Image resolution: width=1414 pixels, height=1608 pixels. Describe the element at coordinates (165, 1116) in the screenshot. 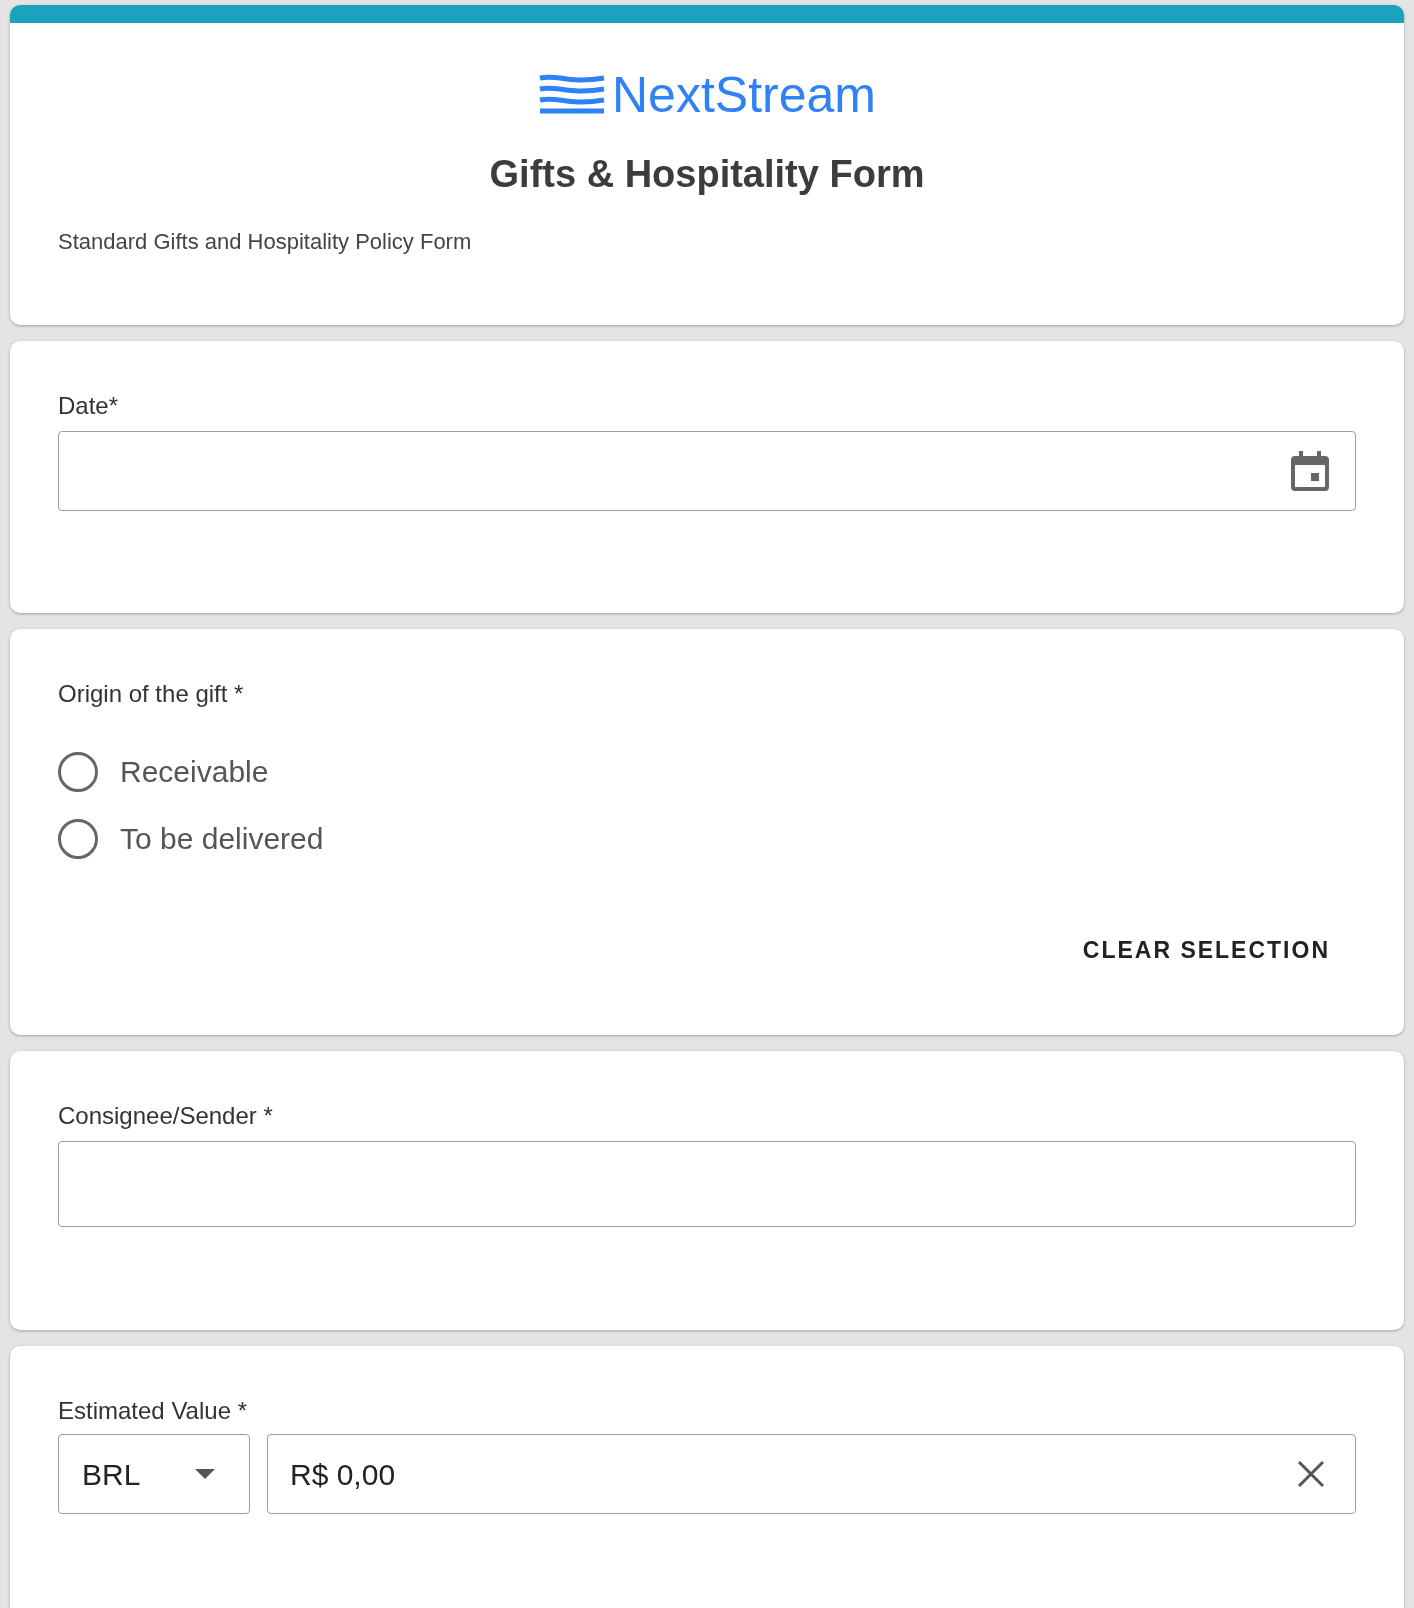

I see `field-label: Consignee/Sender *` at that location.